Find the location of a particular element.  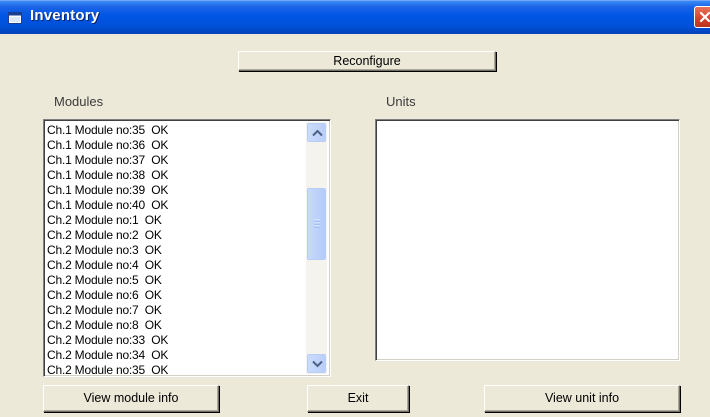

window-app-icon is located at coordinates (15, 17).